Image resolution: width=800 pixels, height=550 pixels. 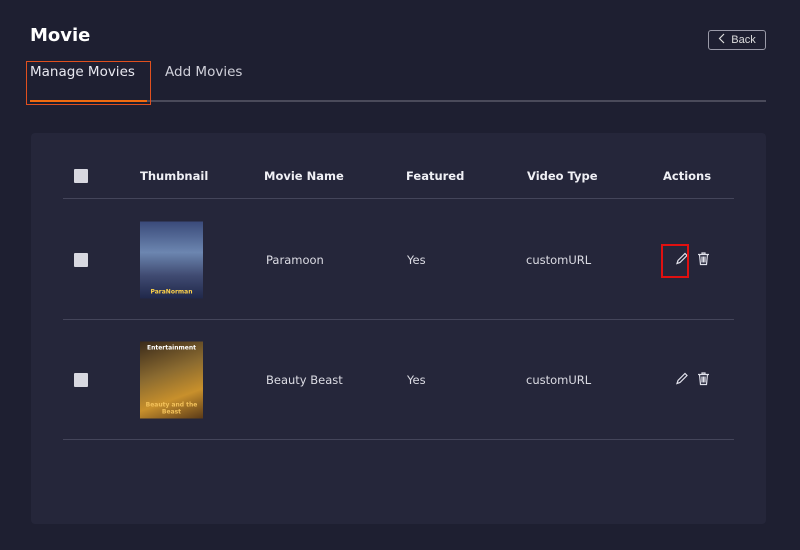 I want to click on chevron-left-icon, so click(x=721, y=40).